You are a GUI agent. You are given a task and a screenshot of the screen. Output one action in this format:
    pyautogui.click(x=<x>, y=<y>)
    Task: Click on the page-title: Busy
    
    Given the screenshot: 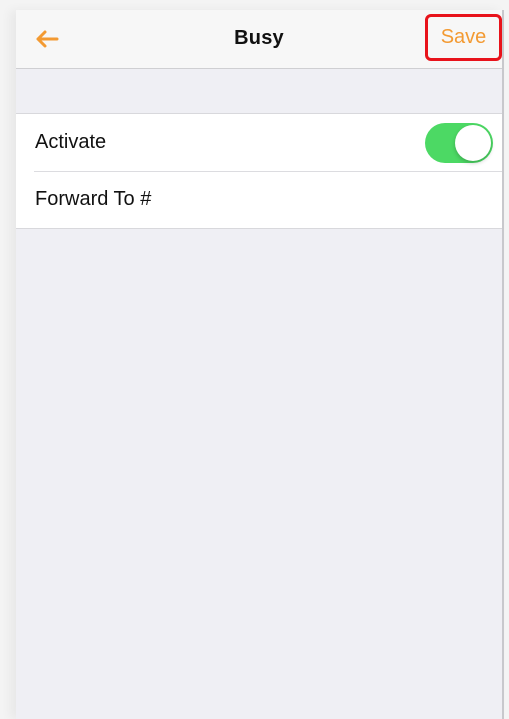 What is the action you would take?
    pyautogui.click(x=259, y=38)
    